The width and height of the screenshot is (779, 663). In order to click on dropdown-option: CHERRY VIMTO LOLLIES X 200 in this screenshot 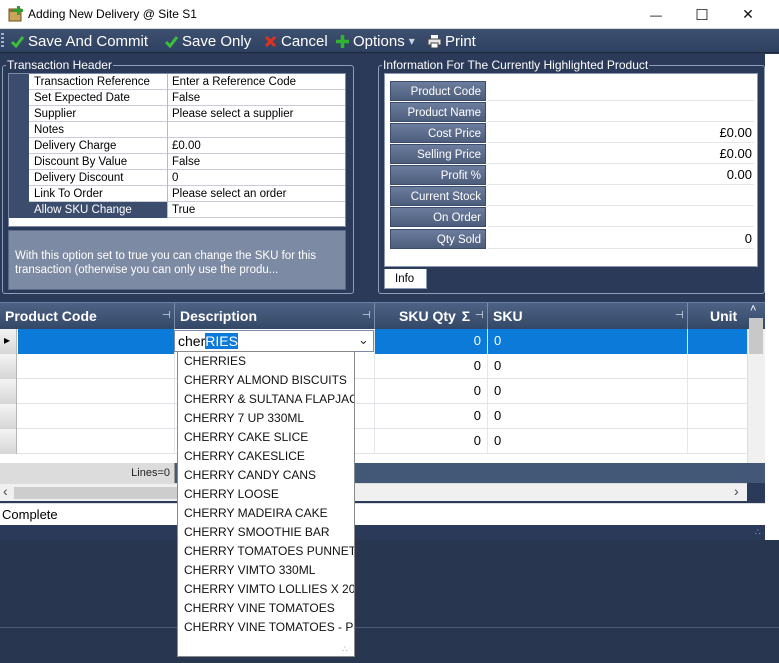, I will do `click(266, 589)`.